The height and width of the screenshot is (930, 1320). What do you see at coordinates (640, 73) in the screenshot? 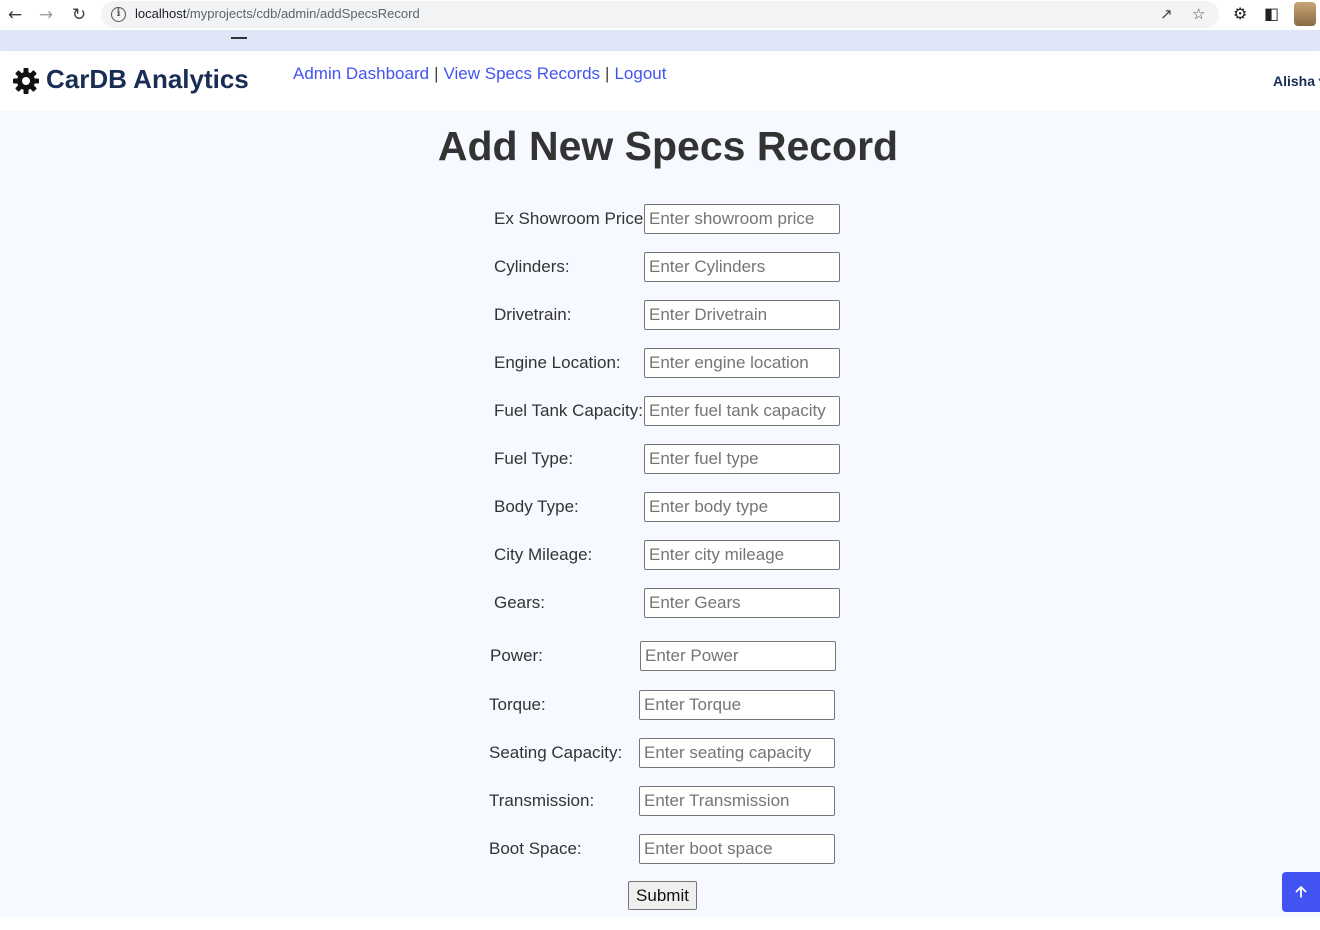
I see `nav-logout: Logout` at bounding box center [640, 73].